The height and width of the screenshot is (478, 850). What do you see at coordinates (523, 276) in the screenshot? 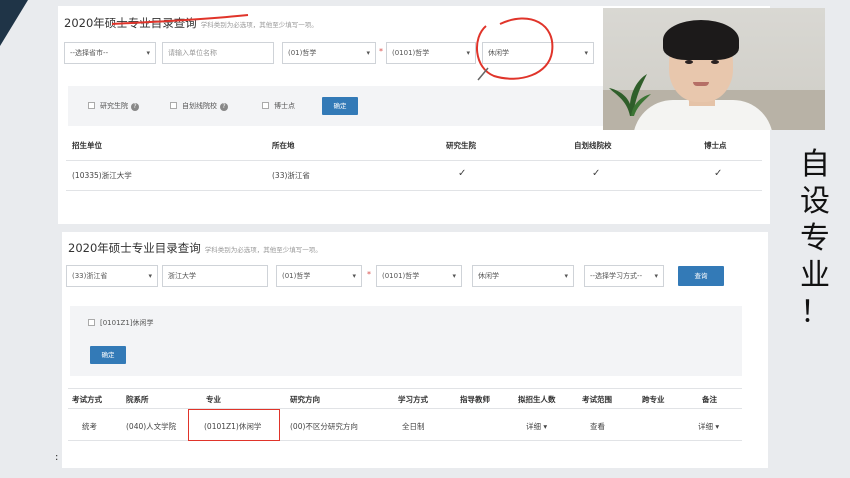
I see `major-select: 休闲学 ▾` at bounding box center [523, 276].